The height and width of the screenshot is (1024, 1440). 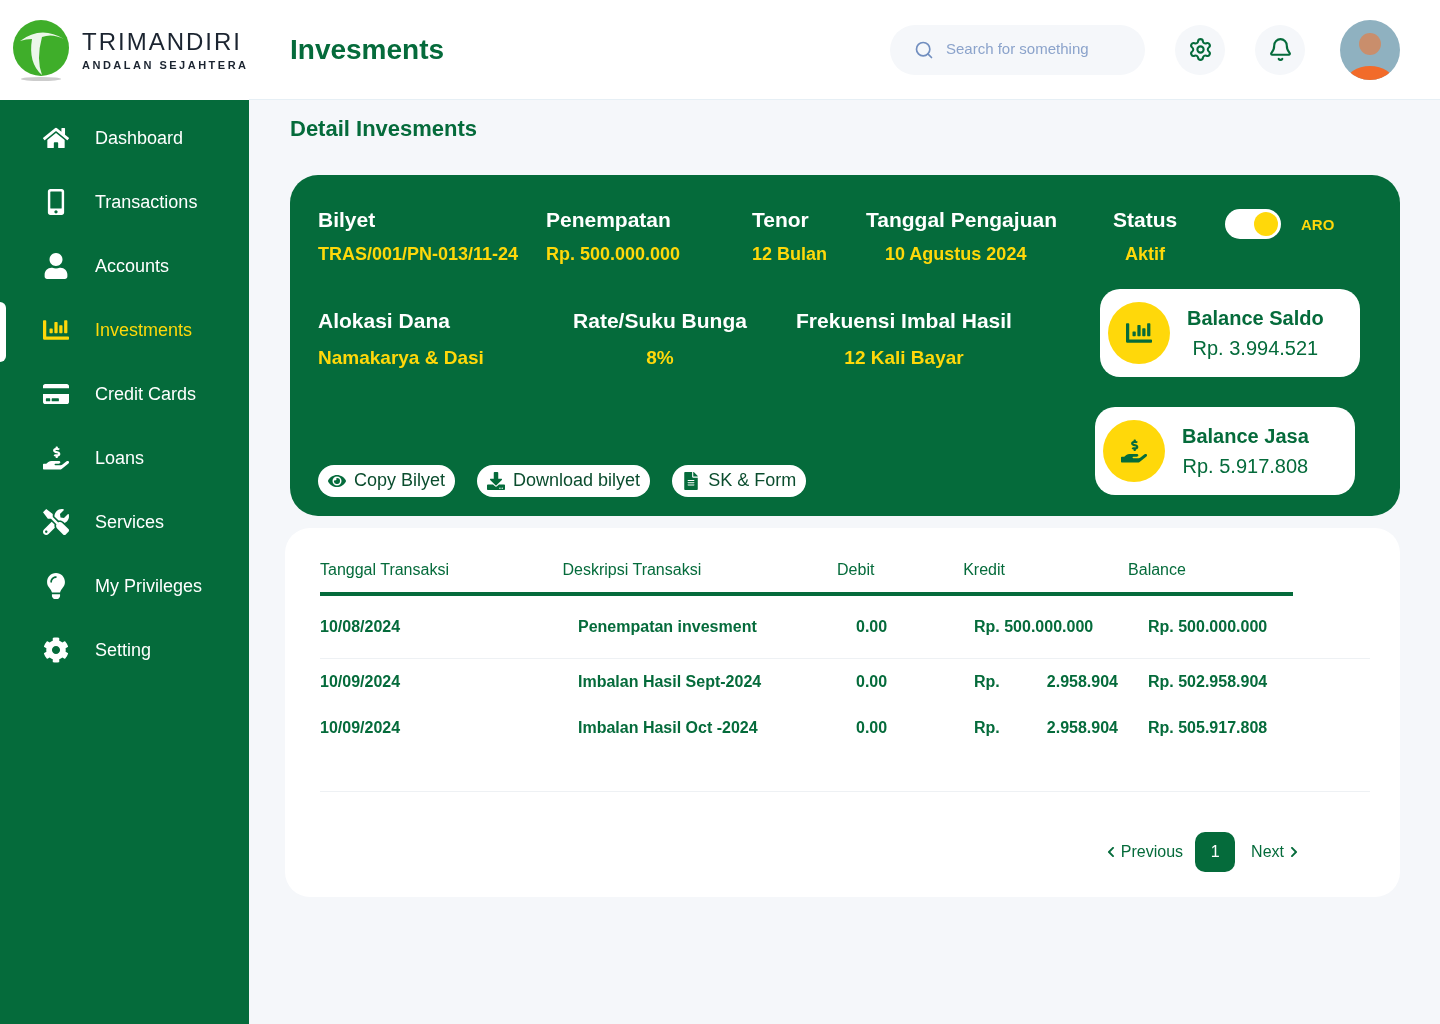 I want to click on table-cell-text: Rp. 502.958.904, so click(x=1208, y=682).